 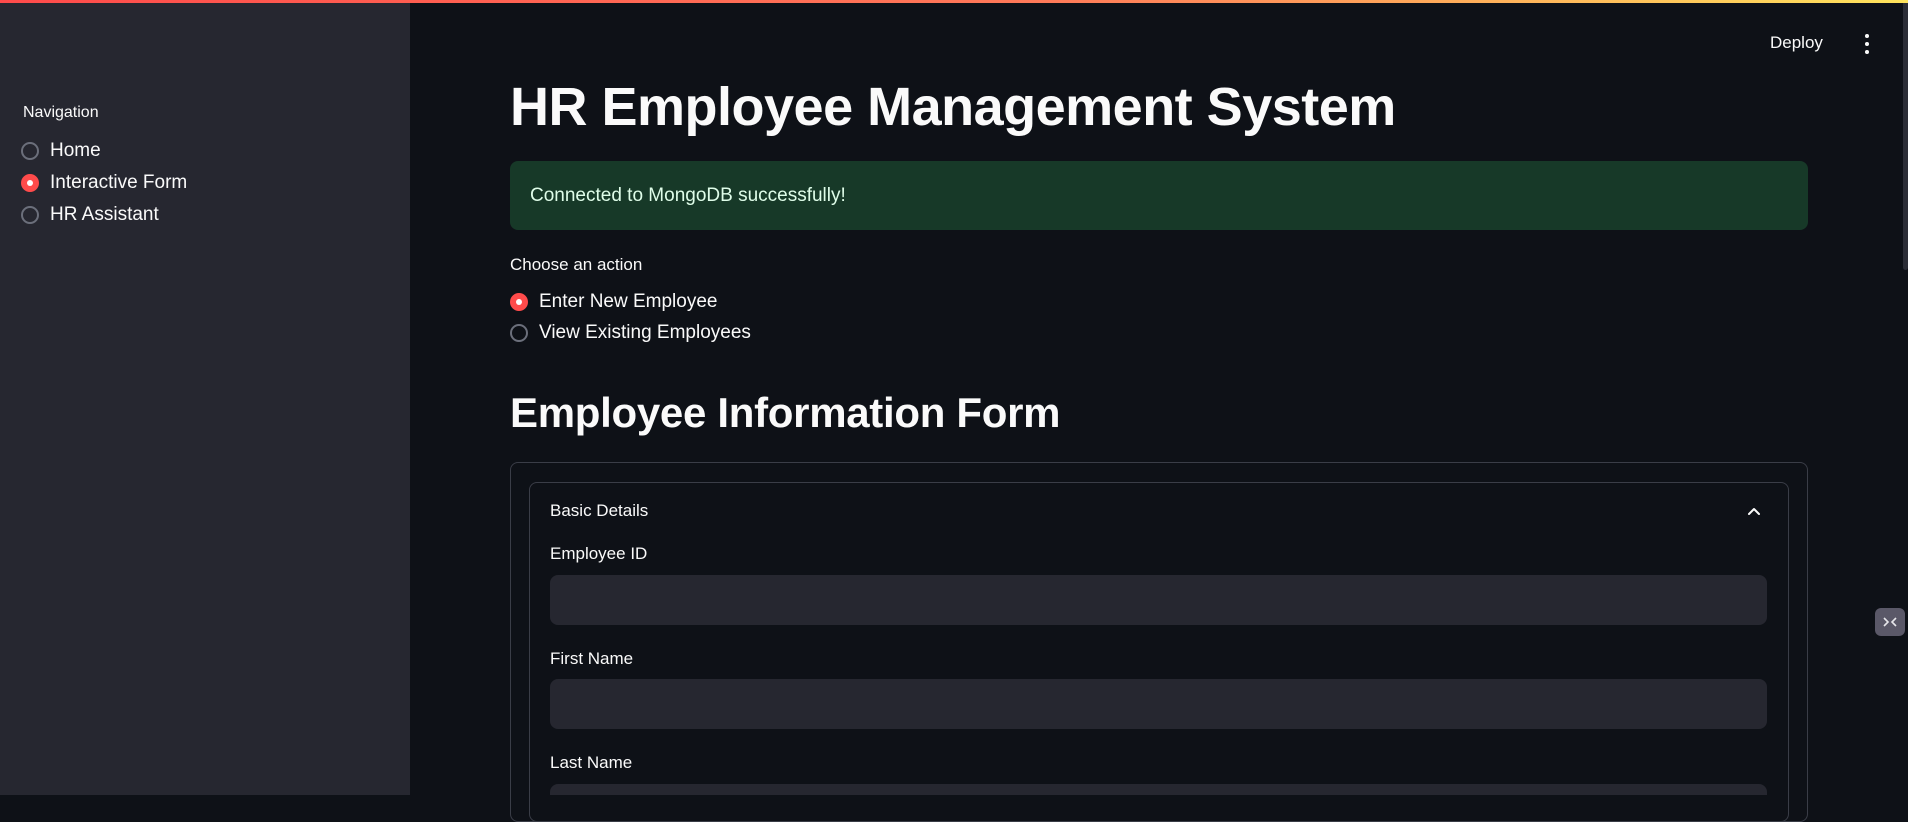 I want to click on radio-enter-new-employee: Enter New Employee, so click(x=630, y=301).